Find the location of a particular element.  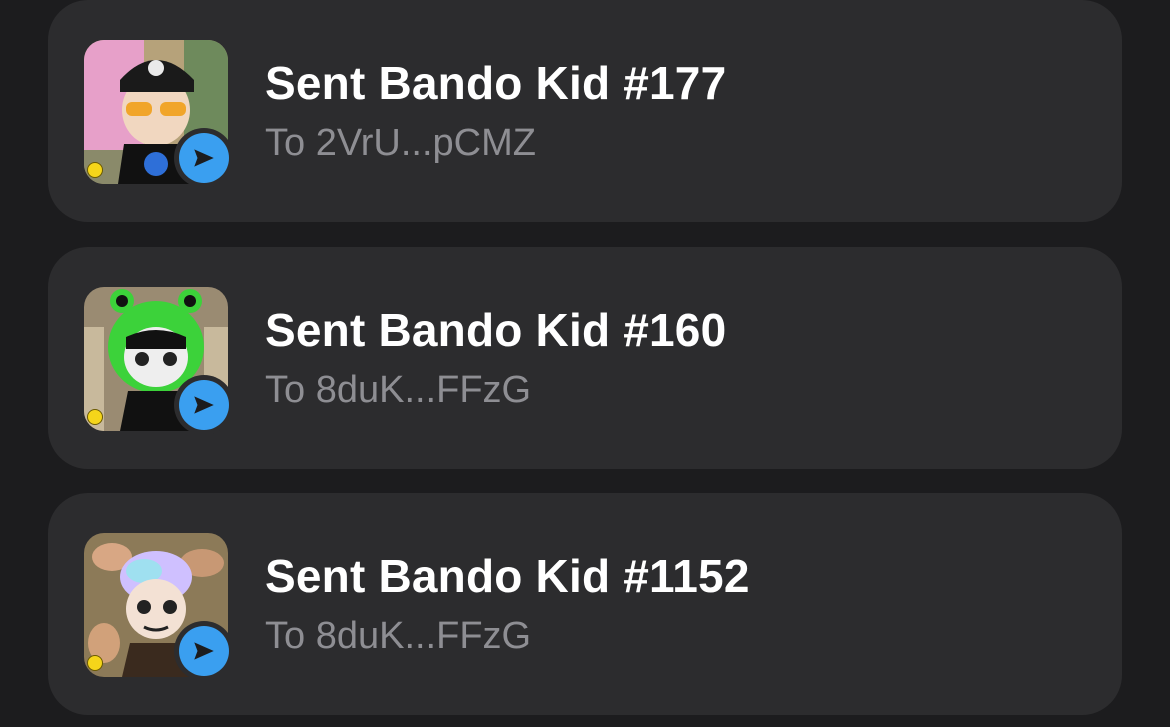

activity-title: Sent Bando Kid #1152 is located at coordinates (507, 576).